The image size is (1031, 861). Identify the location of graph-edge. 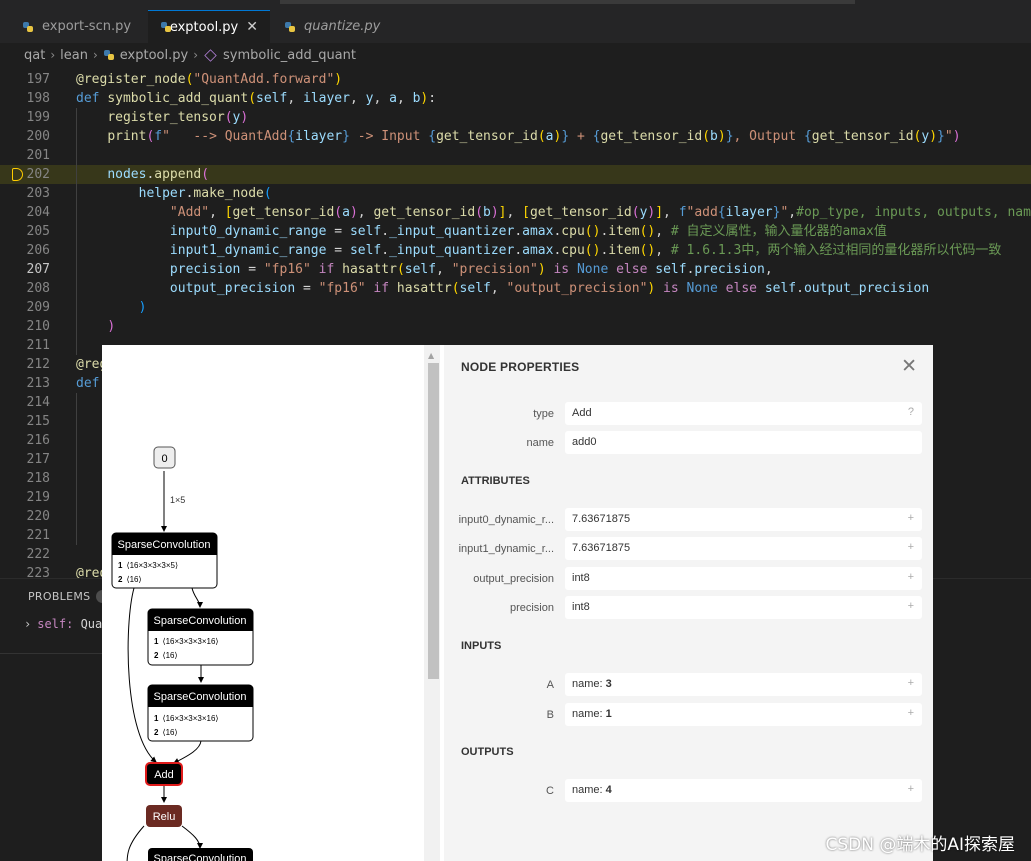
(192, 837).